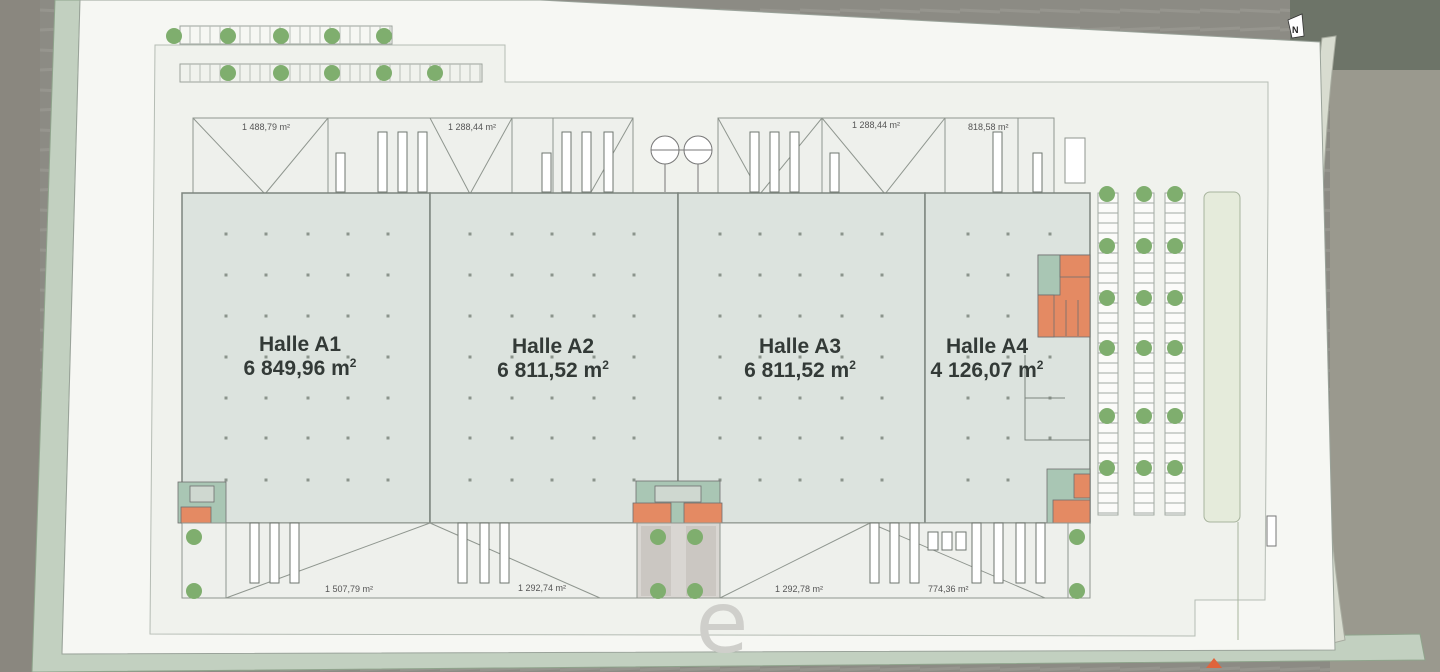  Describe the element at coordinates (800, 370) in the screenshot. I see `hall-area: 6 811,52 m2` at that location.